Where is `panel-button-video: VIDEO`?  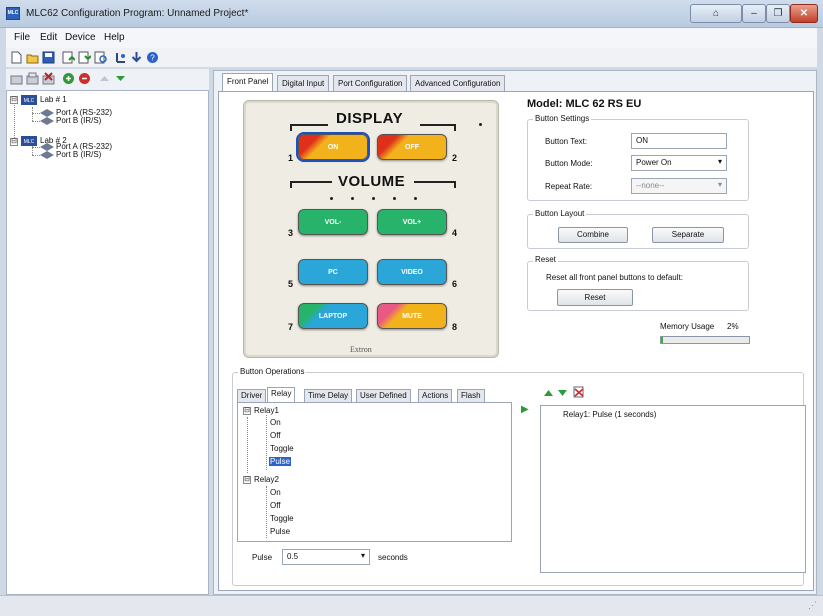 panel-button-video: VIDEO is located at coordinates (412, 272).